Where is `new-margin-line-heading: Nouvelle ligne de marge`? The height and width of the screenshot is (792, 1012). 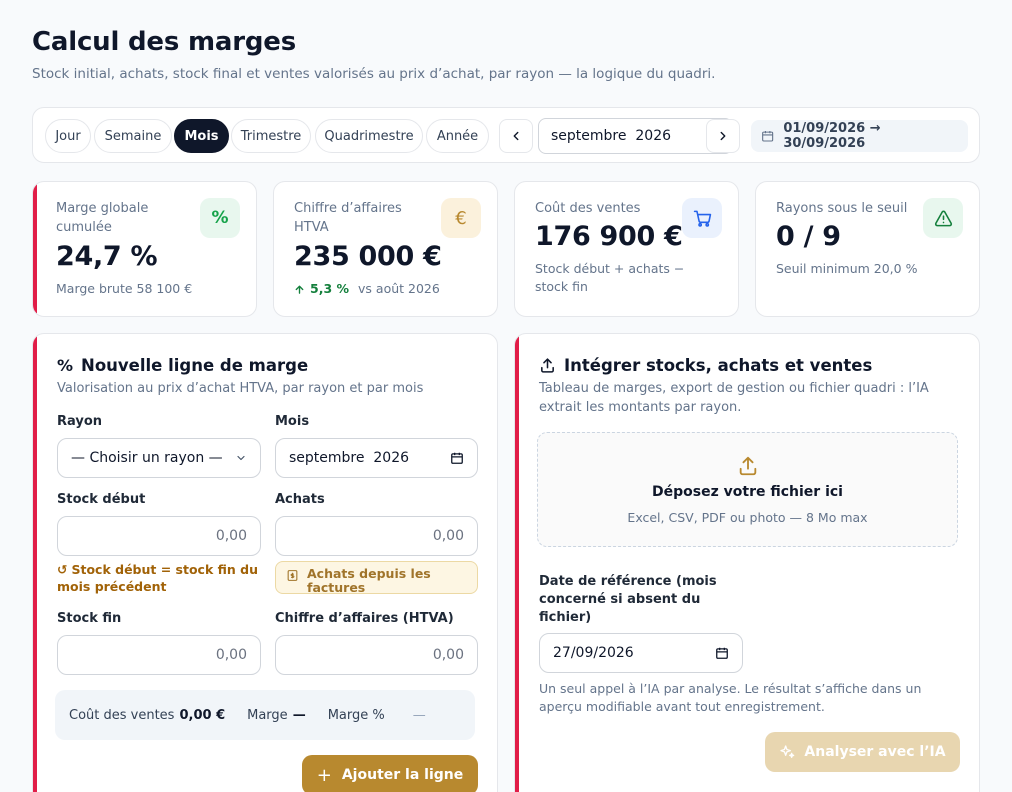
new-margin-line-heading: Nouvelle ligne de marge is located at coordinates (195, 365).